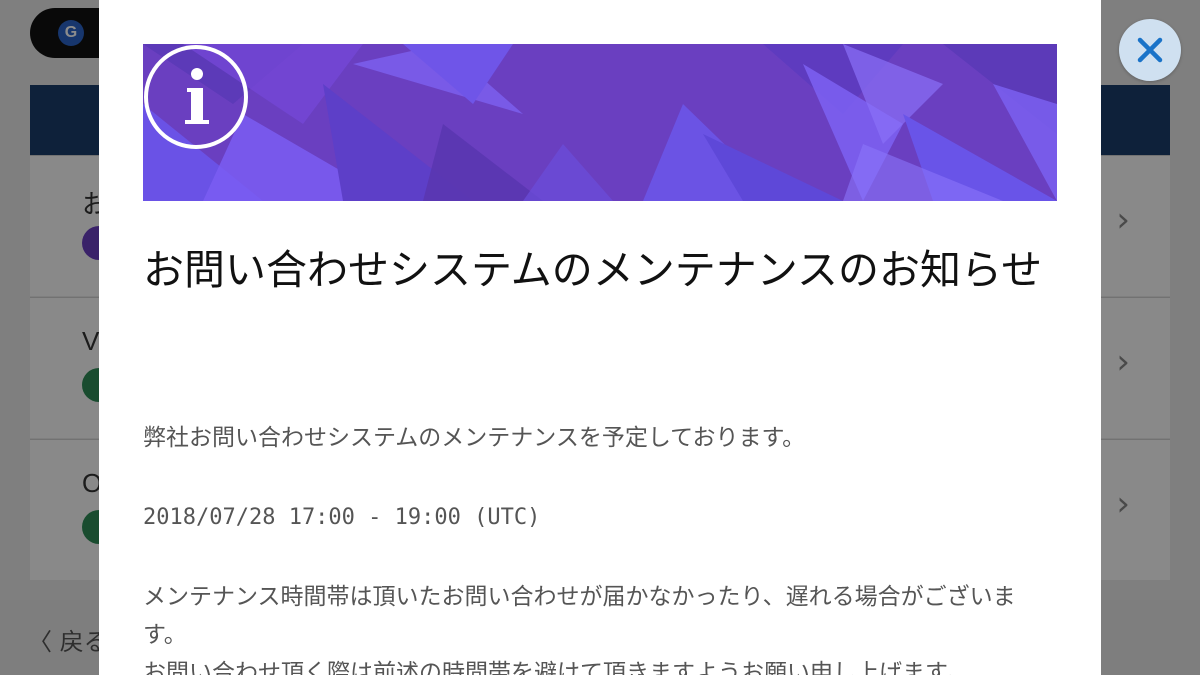 The width and height of the screenshot is (1200, 675). Describe the element at coordinates (556, 667) in the screenshot. I see `notice-text-continued: お問い合わせ頂く際は前述の時間帯を避けて頂きますようお願い申し上げます。` at that location.